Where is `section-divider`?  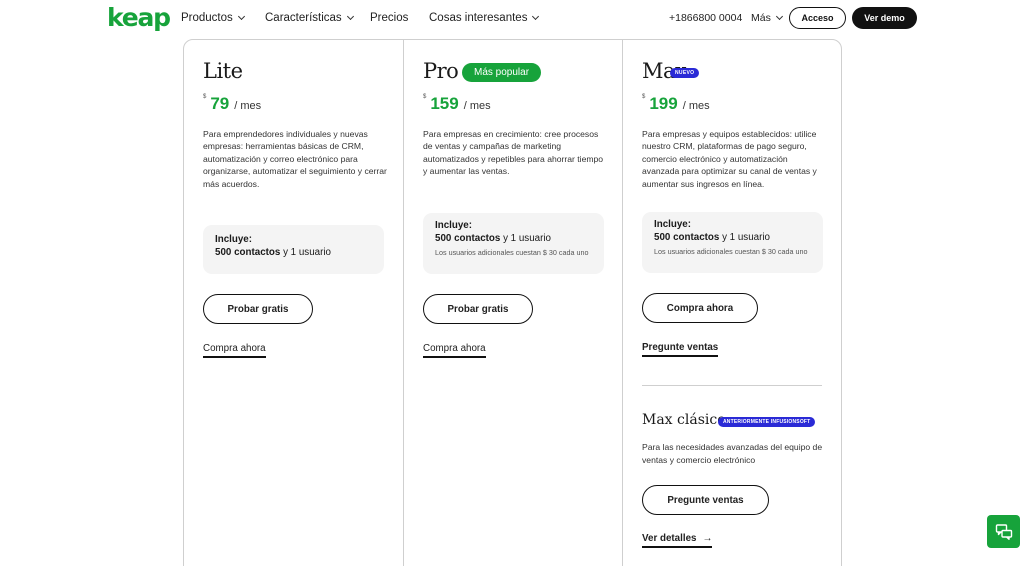
section-divider is located at coordinates (732, 385).